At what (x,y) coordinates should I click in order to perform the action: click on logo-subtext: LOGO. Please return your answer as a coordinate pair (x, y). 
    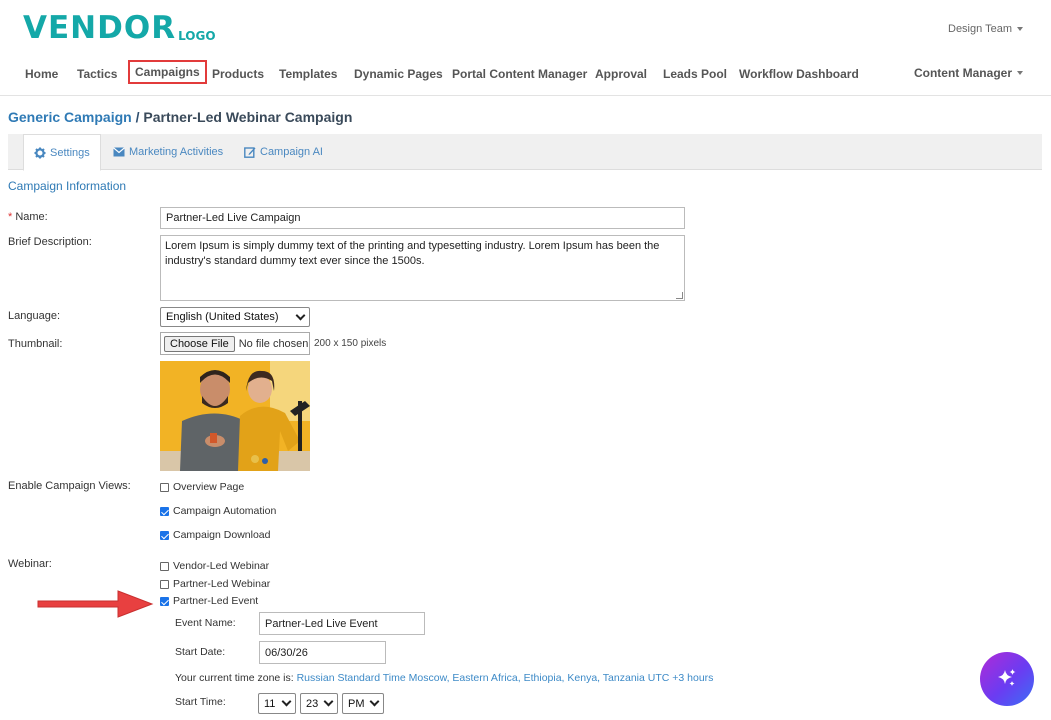
    Looking at the image, I should click on (197, 36).